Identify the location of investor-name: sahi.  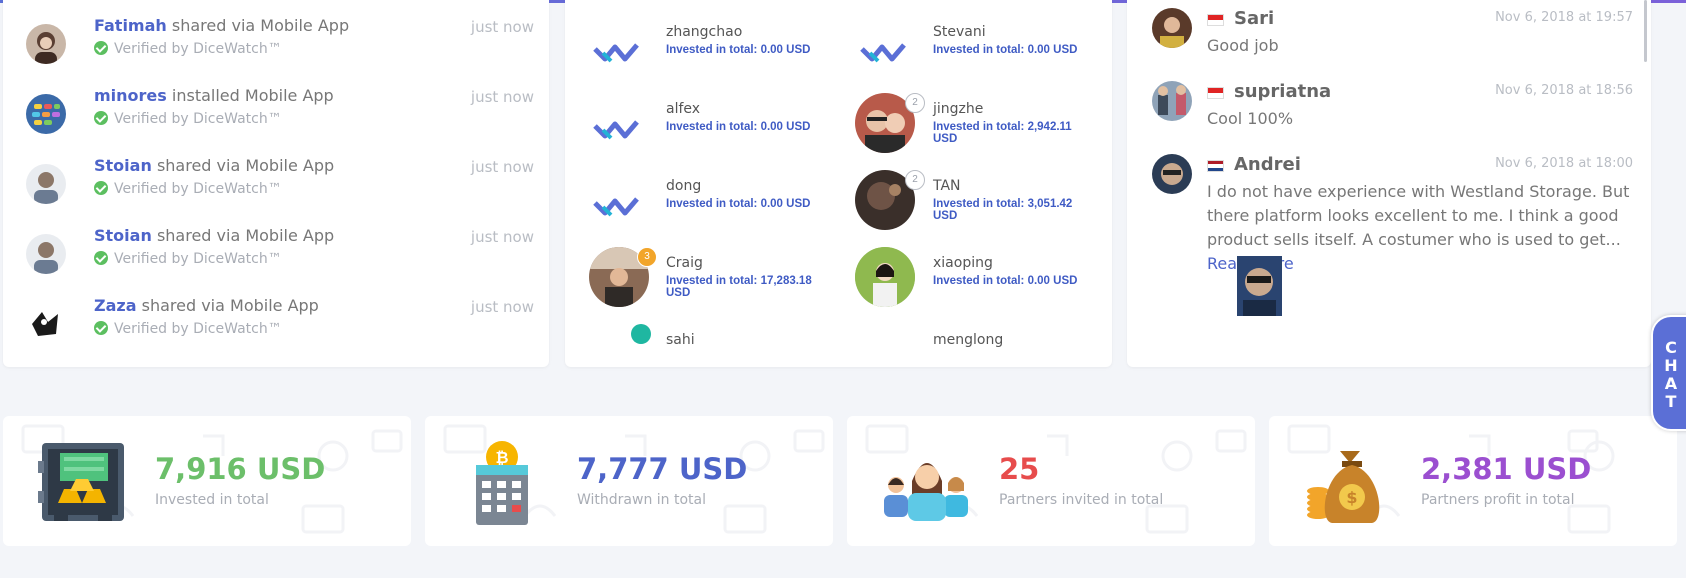
(680, 340).